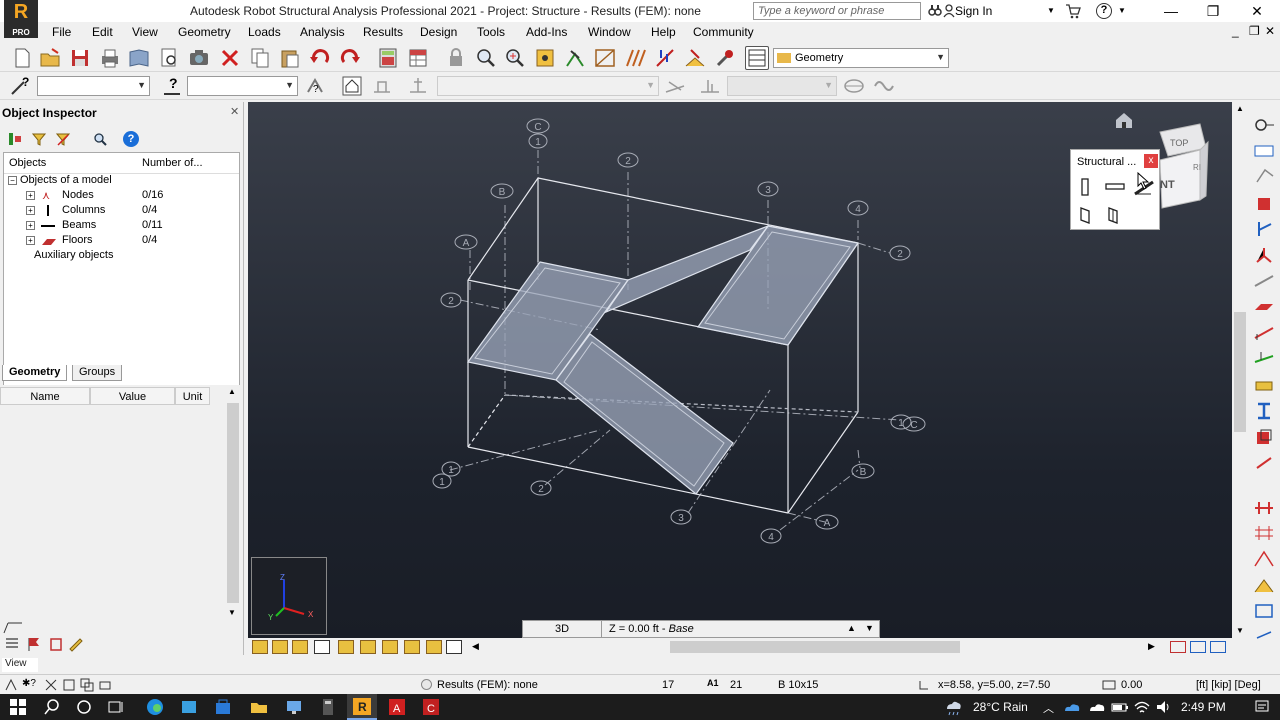 This screenshot has height=720, width=1280. I want to click on notifications-icon, so click(1262, 707).